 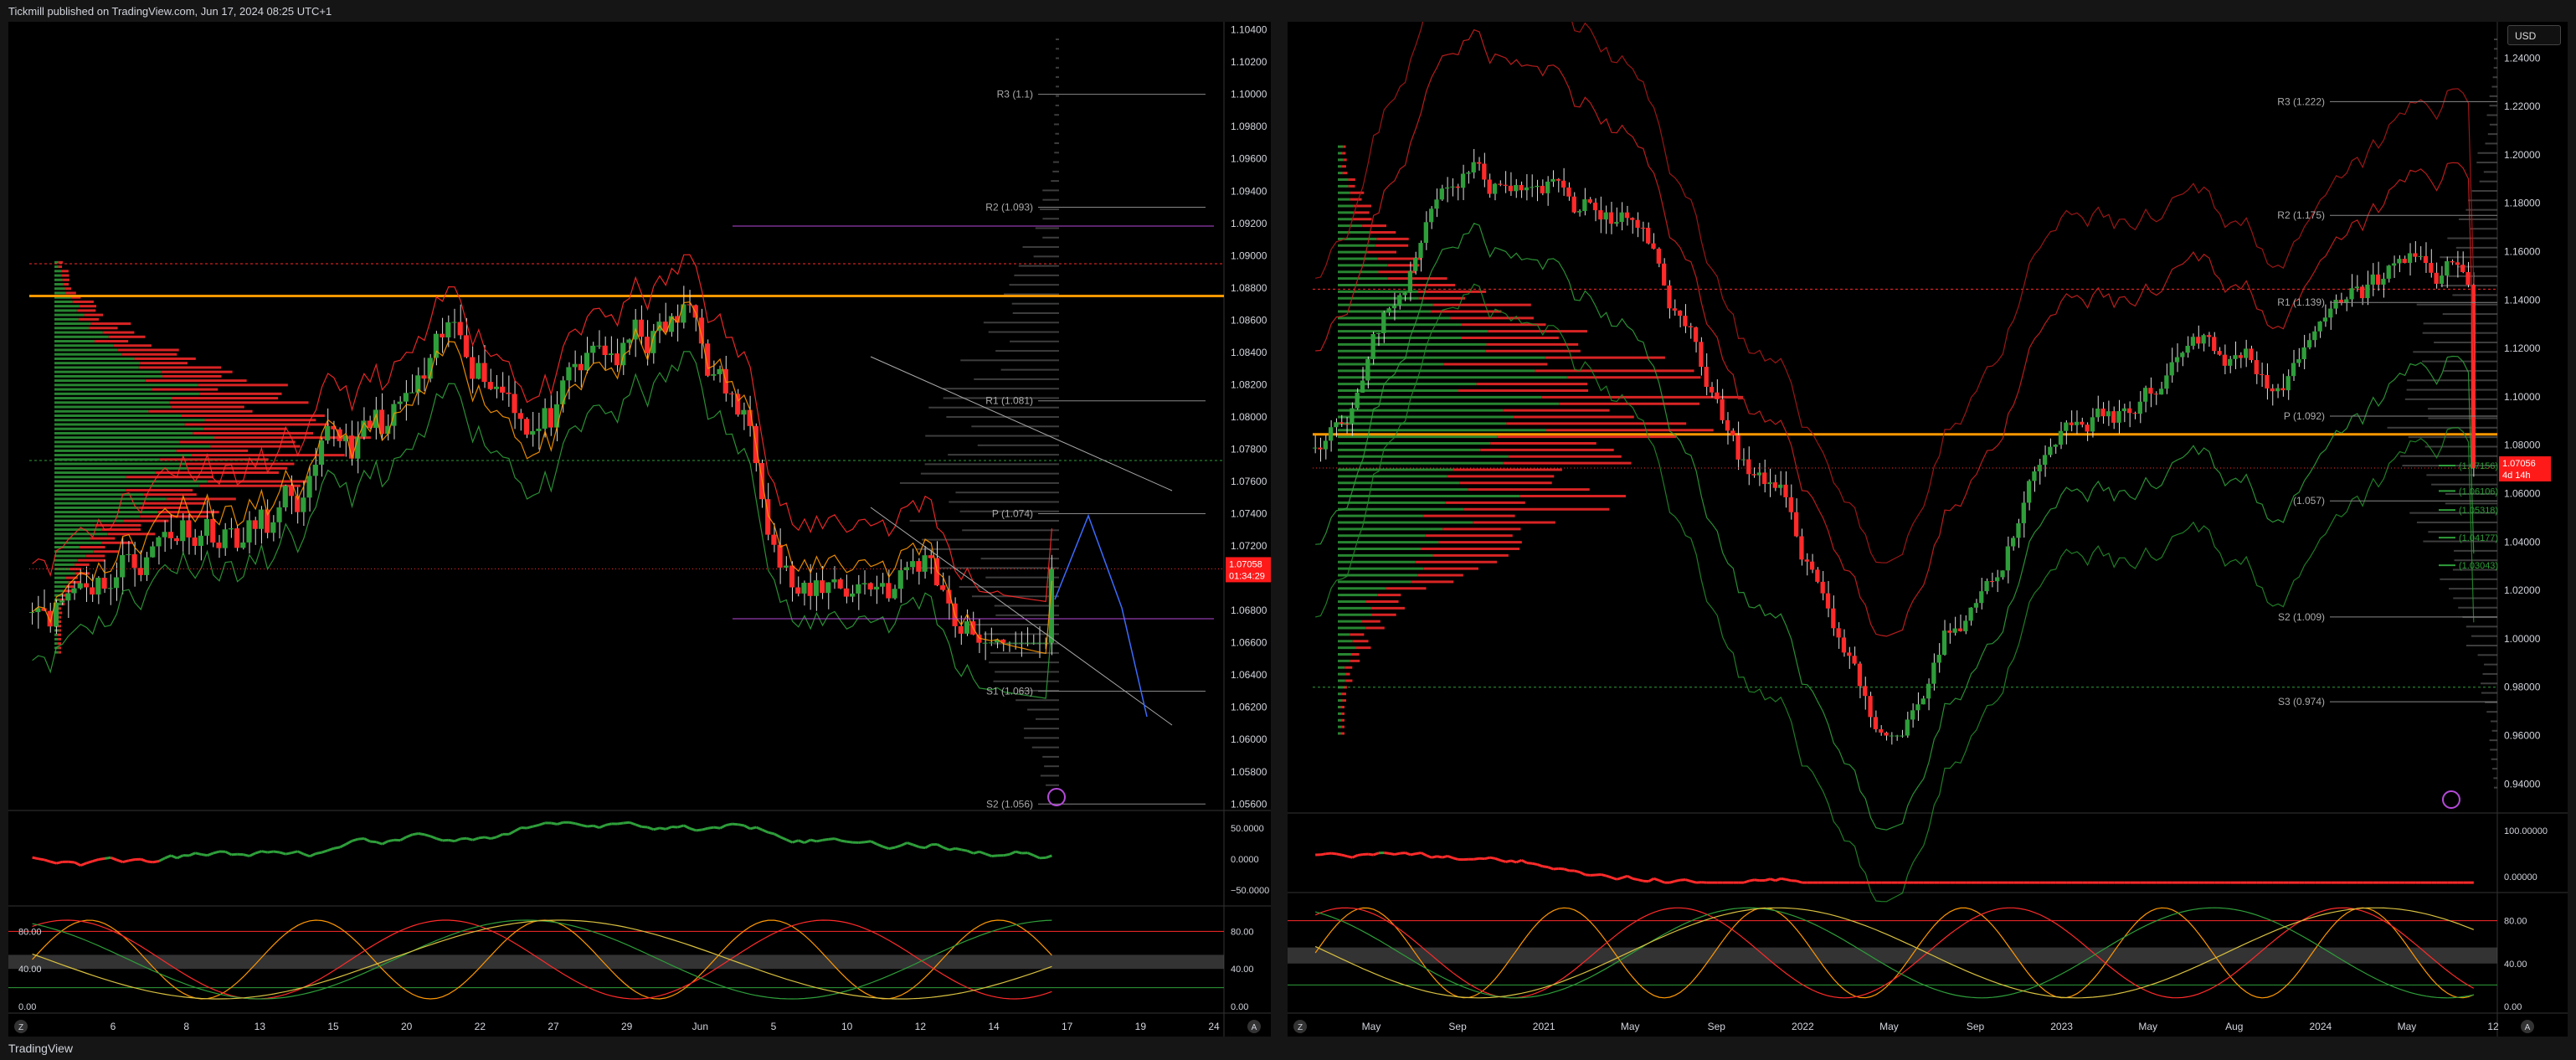 I want to click on z-button-label: Z, so click(x=1300, y=1027).